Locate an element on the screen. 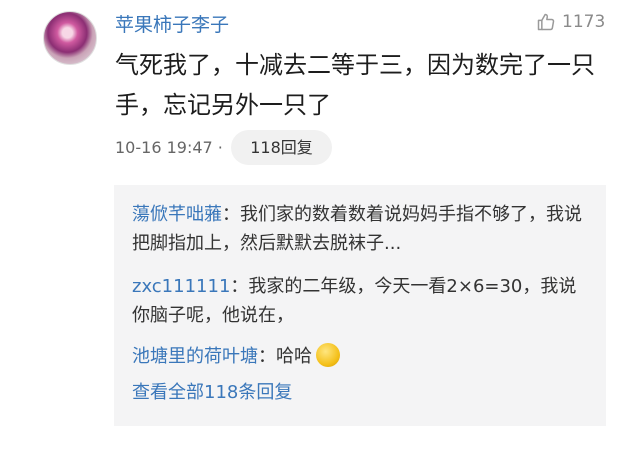 The image size is (640, 459). grinning-face-emoji is located at coordinates (328, 355).